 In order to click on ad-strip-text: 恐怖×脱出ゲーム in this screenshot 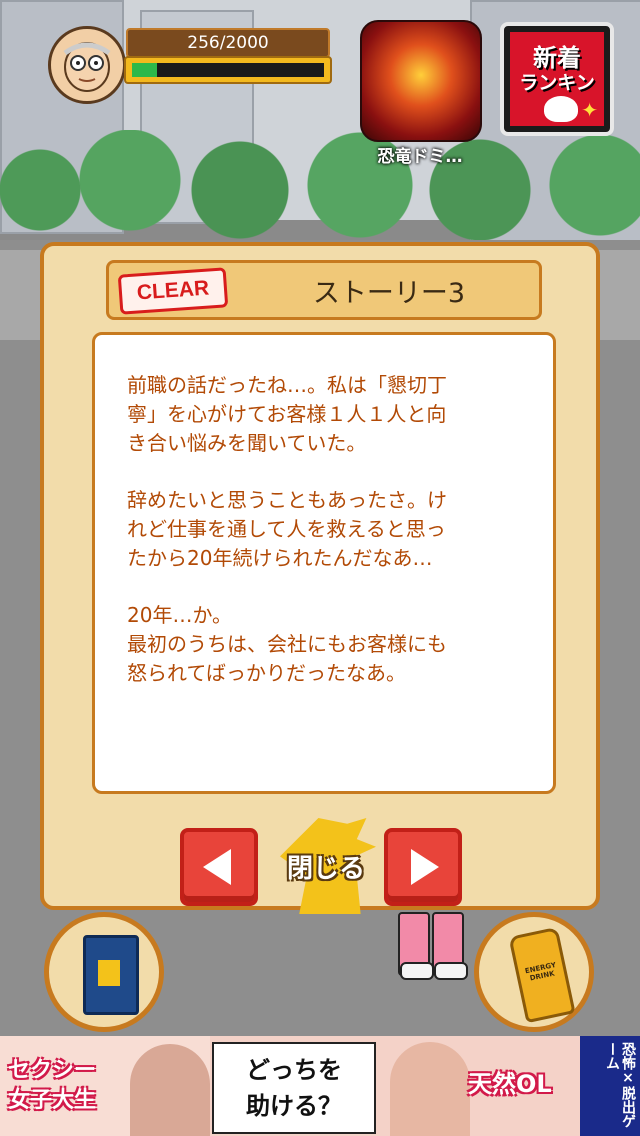, I will do `click(620, 1085)`.